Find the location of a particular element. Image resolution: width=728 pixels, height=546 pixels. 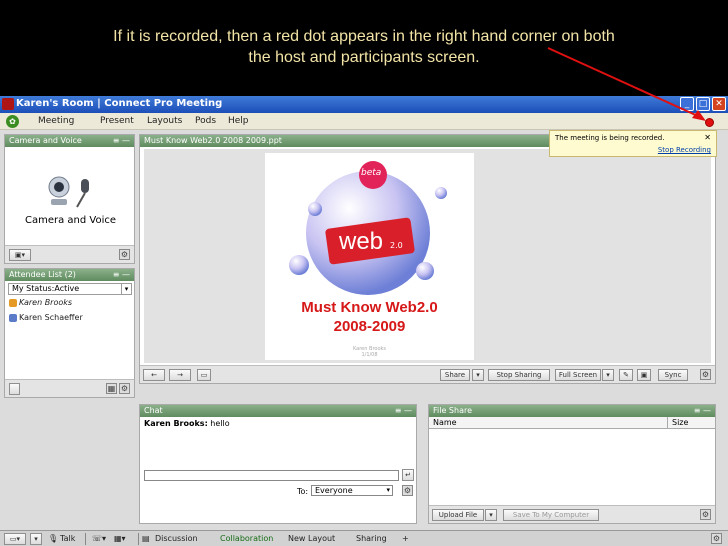

attendee-pod-footer: ▦ ⚙ is located at coordinates (69, 388).